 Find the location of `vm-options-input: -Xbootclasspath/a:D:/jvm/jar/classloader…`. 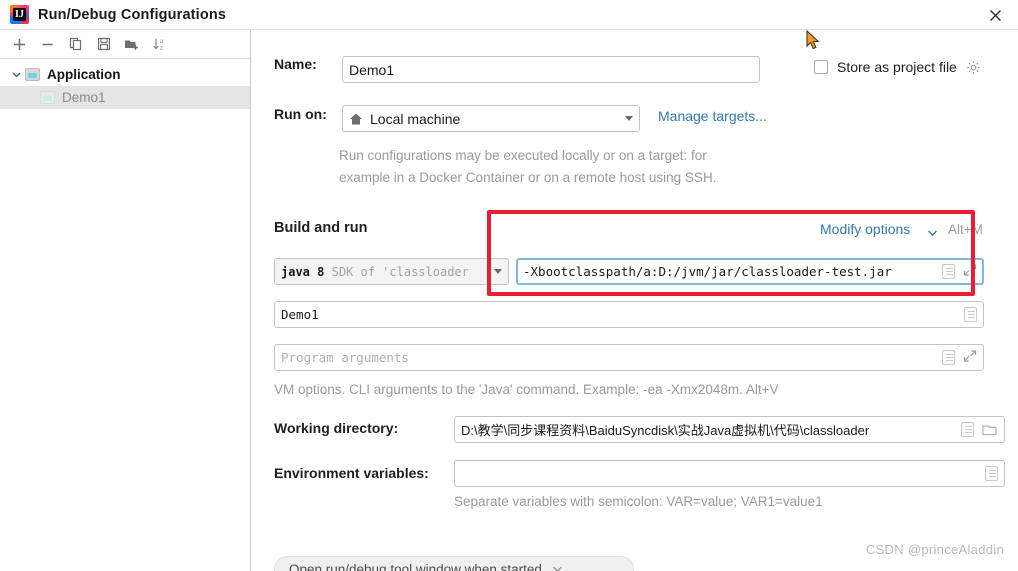

vm-options-input: -Xbootclasspath/a:D:/jvm/jar/classloader… is located at coordinates (750, 271).